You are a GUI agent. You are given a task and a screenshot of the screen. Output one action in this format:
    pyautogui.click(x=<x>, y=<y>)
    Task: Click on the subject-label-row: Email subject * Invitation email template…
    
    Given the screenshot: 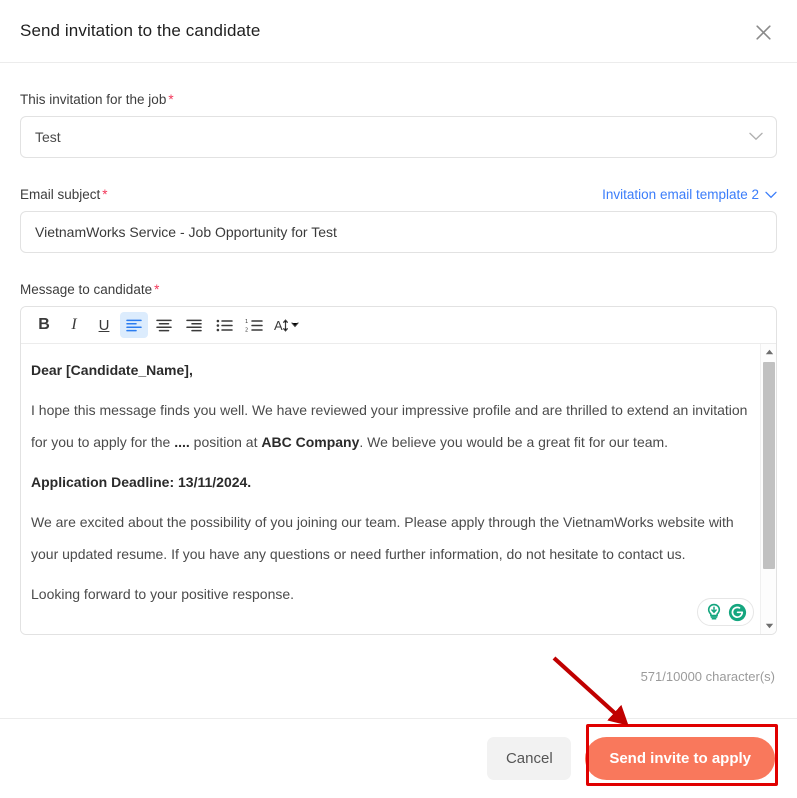 What is the action you would take?
    pyautogui.click(x=398, y=194)
    